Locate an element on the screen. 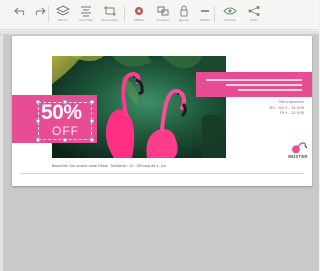 The width and height of the screenshot is (320, 271). arrange-label: Anordnen is located at coordinates (163, 20).